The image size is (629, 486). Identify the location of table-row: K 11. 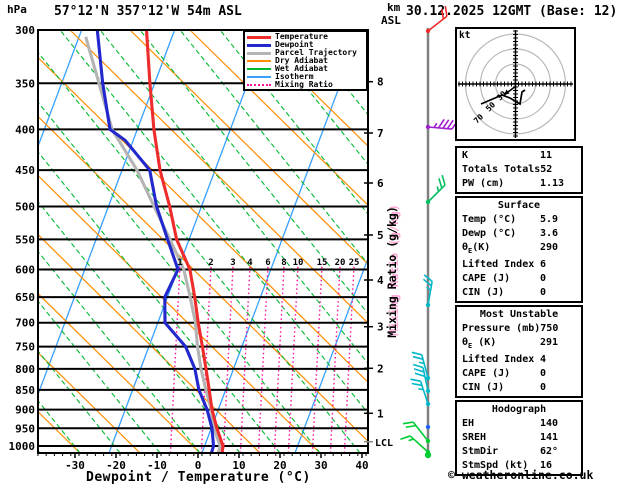
(519, 156).